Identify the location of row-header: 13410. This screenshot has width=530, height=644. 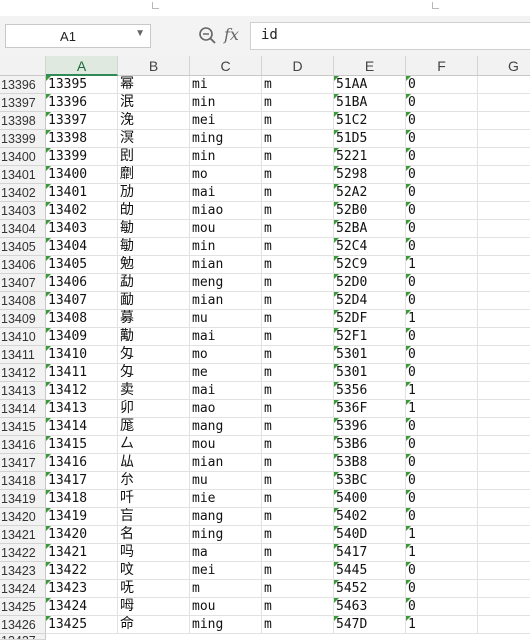
(23, 337).